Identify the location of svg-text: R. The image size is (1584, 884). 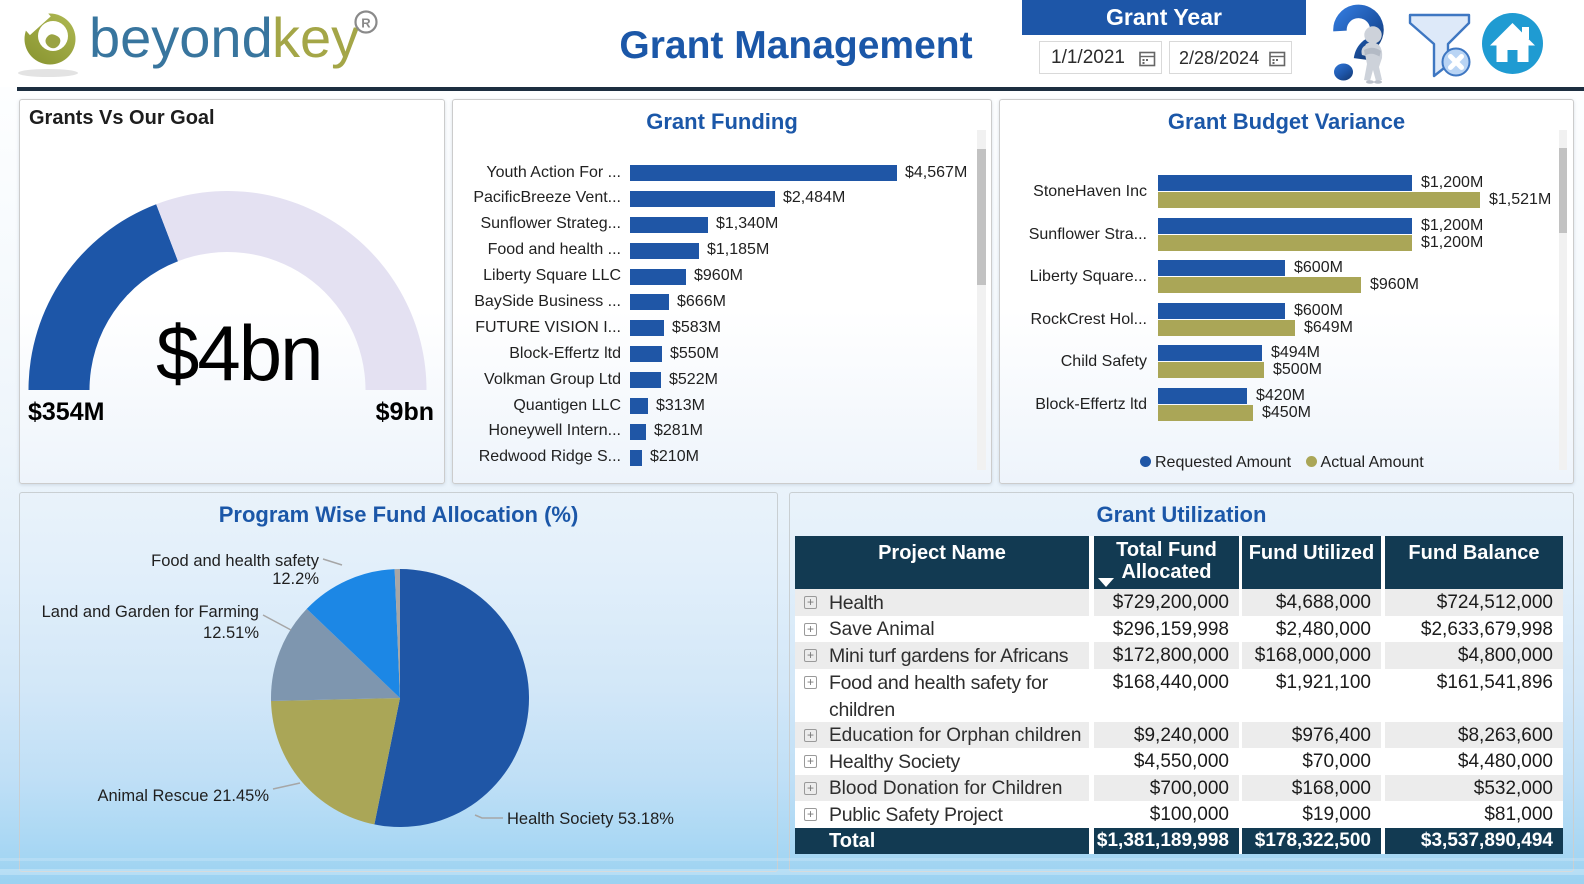
(366, 23).